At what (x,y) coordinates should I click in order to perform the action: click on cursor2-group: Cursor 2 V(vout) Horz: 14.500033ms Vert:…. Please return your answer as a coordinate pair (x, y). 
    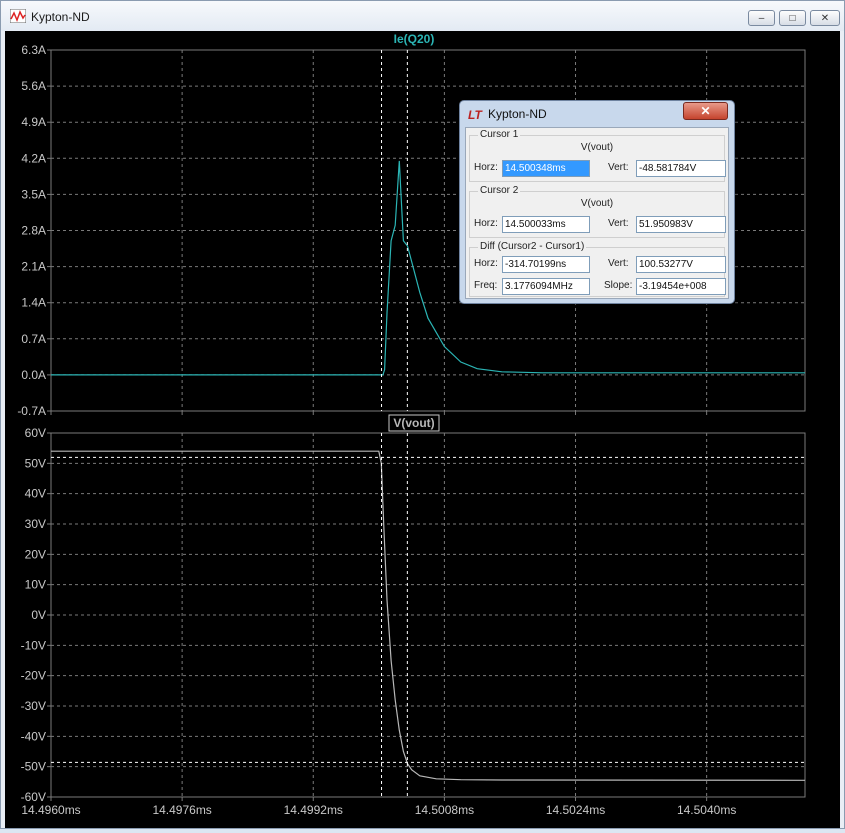
    Looking at the image, I should click on (597, 211).